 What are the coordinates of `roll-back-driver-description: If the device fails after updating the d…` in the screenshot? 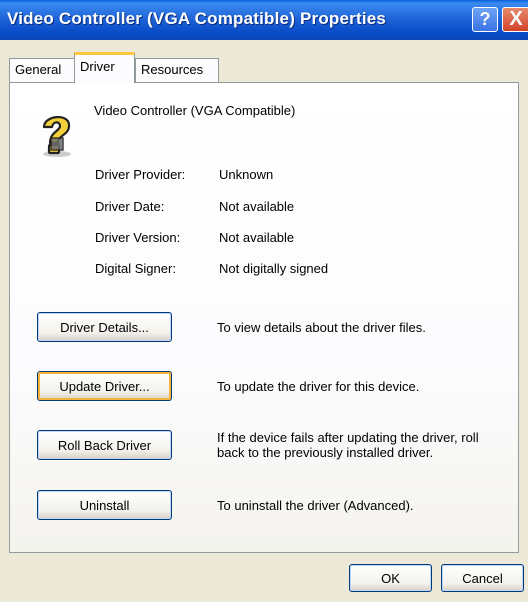 It's located at (348, 445).